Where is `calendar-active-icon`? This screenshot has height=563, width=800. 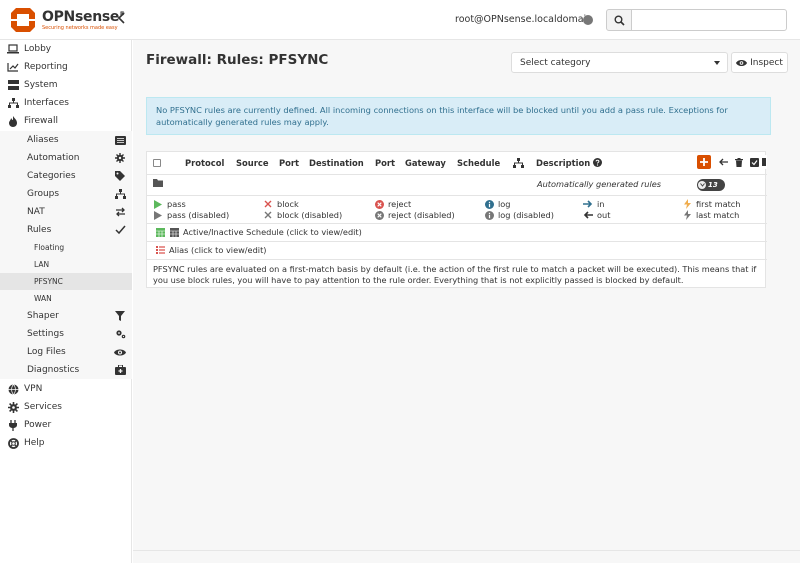 calendar-active-icon is located at coordinates (160, 232).